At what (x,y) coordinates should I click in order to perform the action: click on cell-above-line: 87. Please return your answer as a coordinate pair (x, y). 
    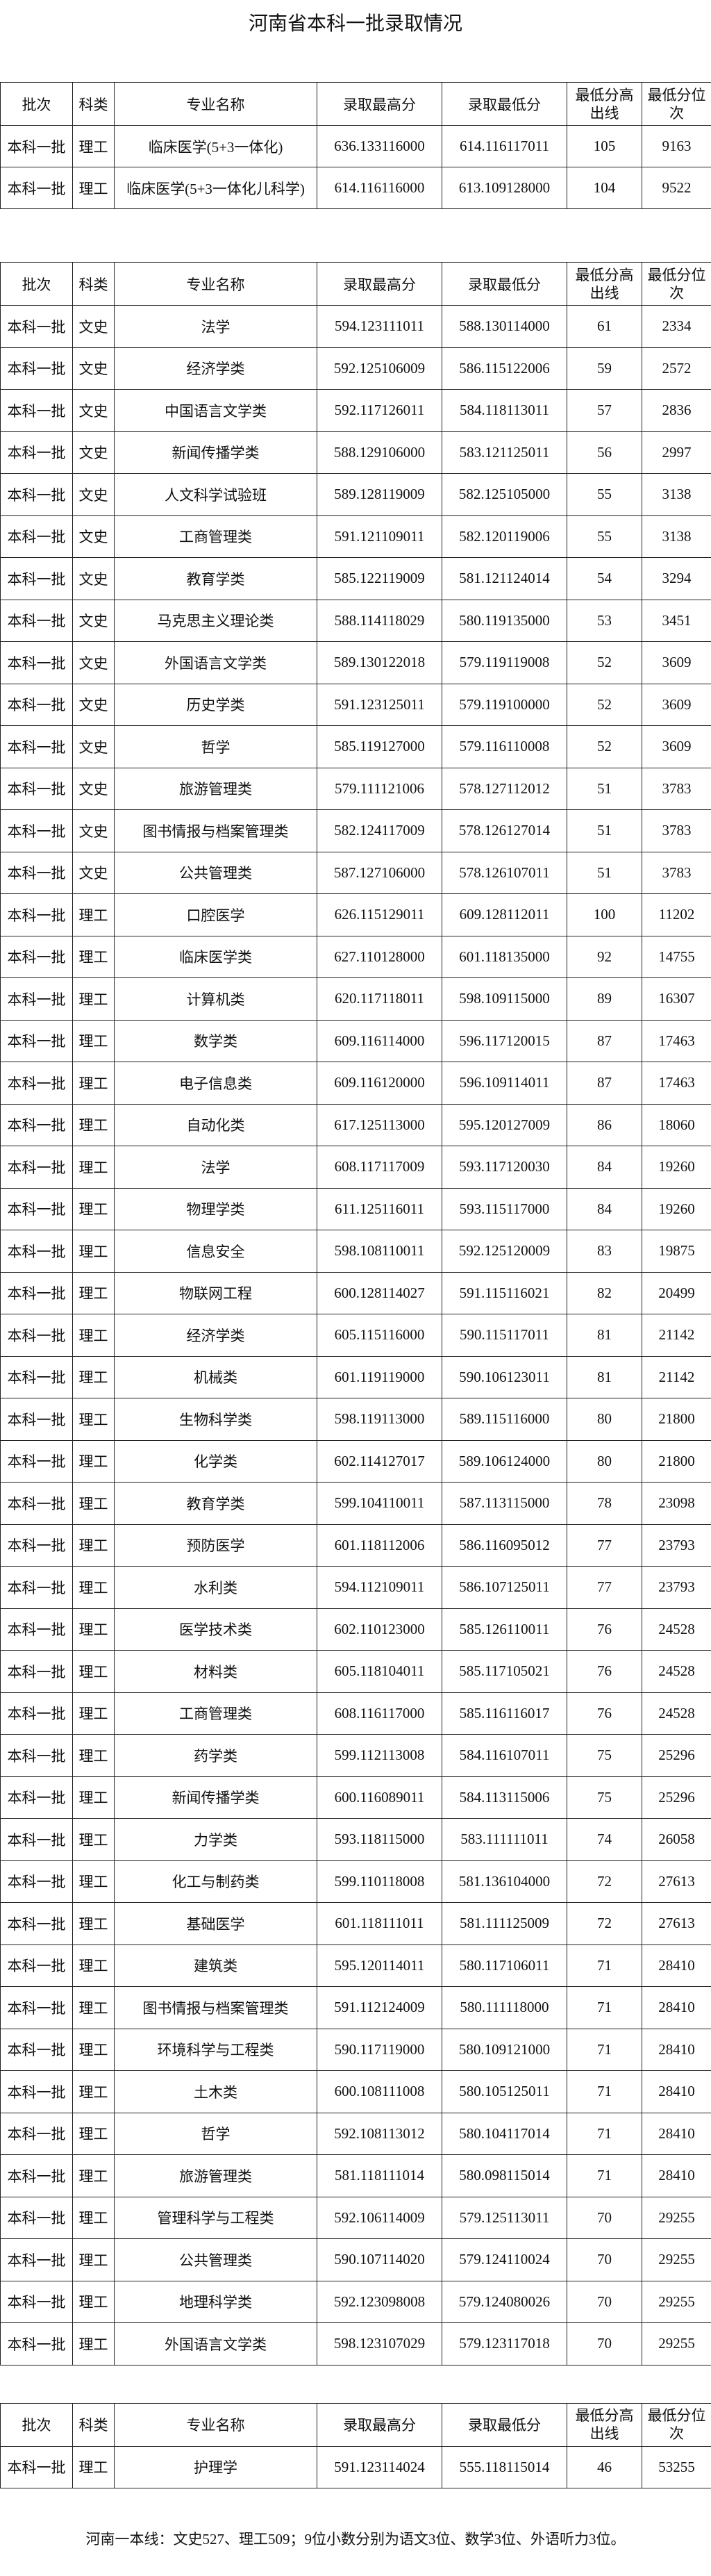
    Looking at the image, I should click on (604, 1040).